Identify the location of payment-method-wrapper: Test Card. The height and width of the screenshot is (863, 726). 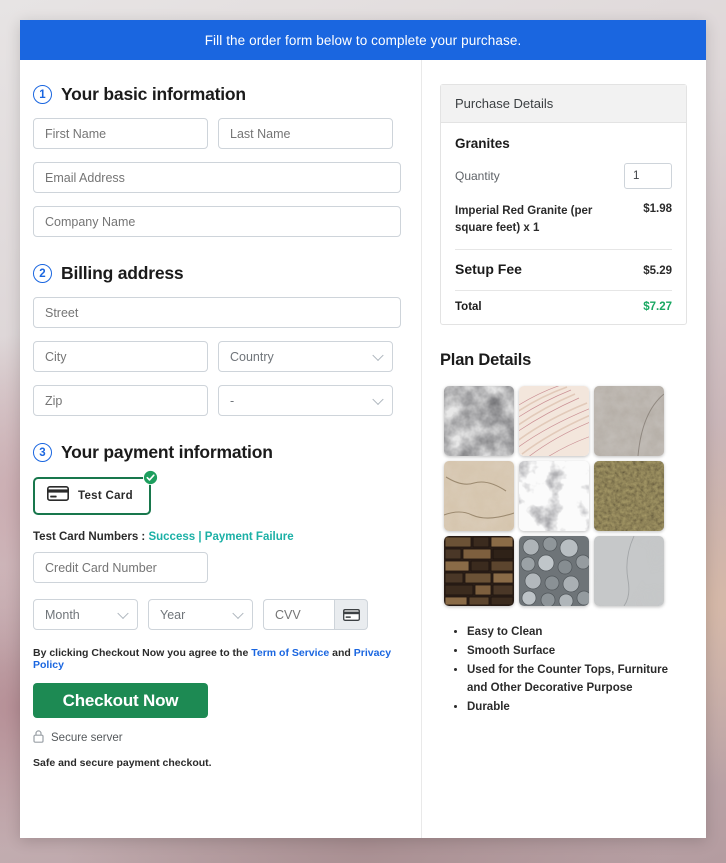
(95, 492).